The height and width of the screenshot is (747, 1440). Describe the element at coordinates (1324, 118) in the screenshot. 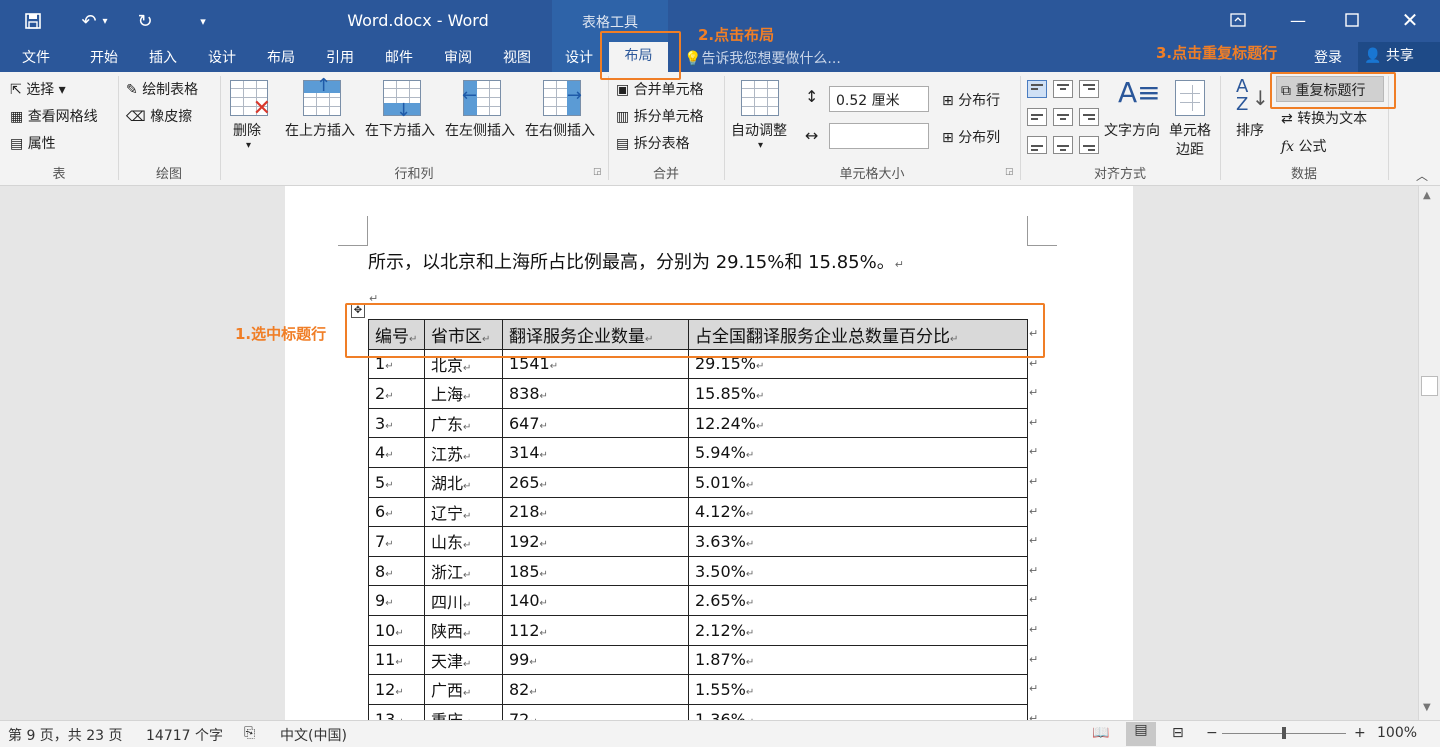

I see `convert-to-text-button: ⇄ 转换为文本` at that location.